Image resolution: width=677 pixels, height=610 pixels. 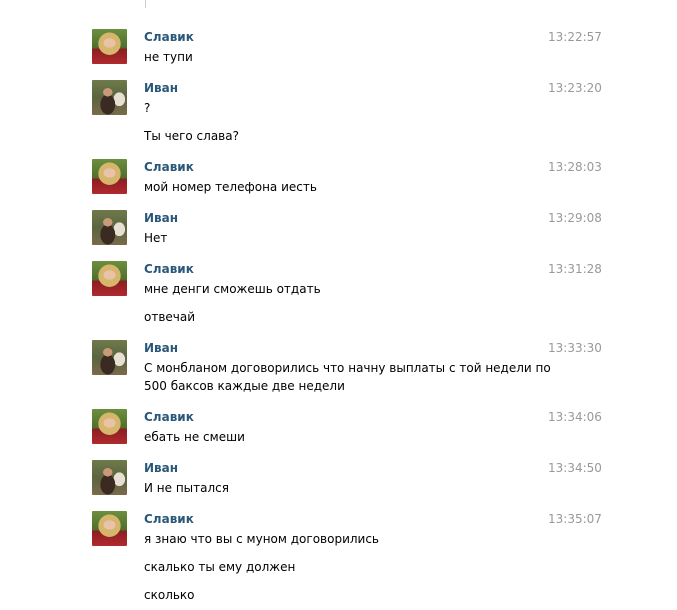 I want to click on message-text: не тупи, so click(x=168, y=57).